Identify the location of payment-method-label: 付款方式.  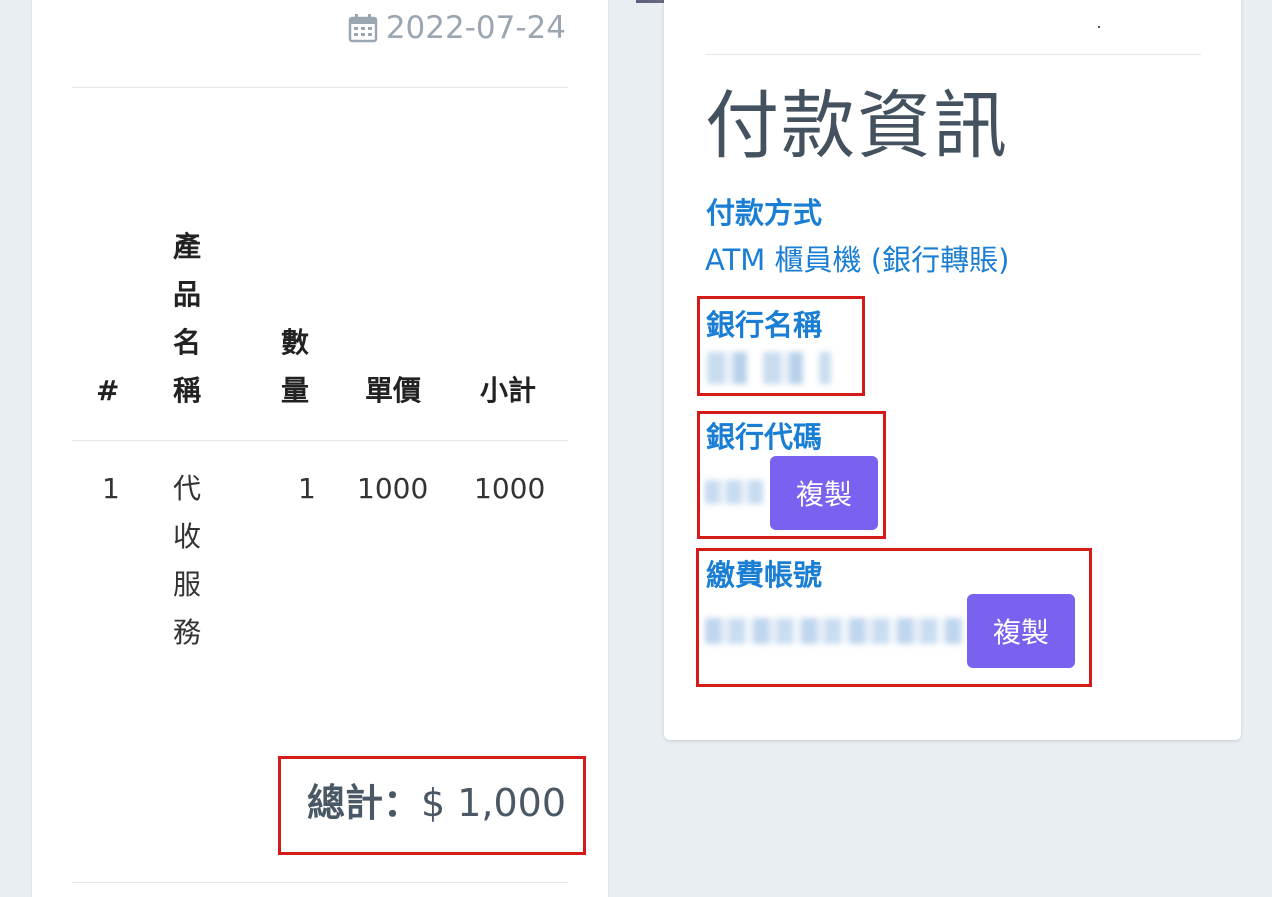
(764, 213).